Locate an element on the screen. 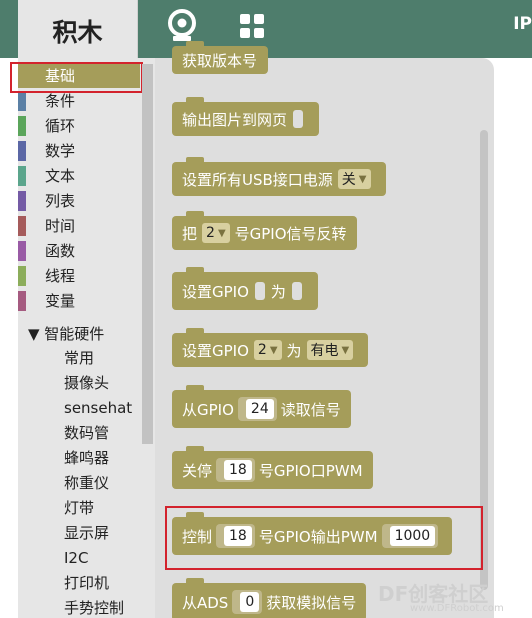  hardware-item-led-strip: 灯带 is located at coordinates (79, 508).